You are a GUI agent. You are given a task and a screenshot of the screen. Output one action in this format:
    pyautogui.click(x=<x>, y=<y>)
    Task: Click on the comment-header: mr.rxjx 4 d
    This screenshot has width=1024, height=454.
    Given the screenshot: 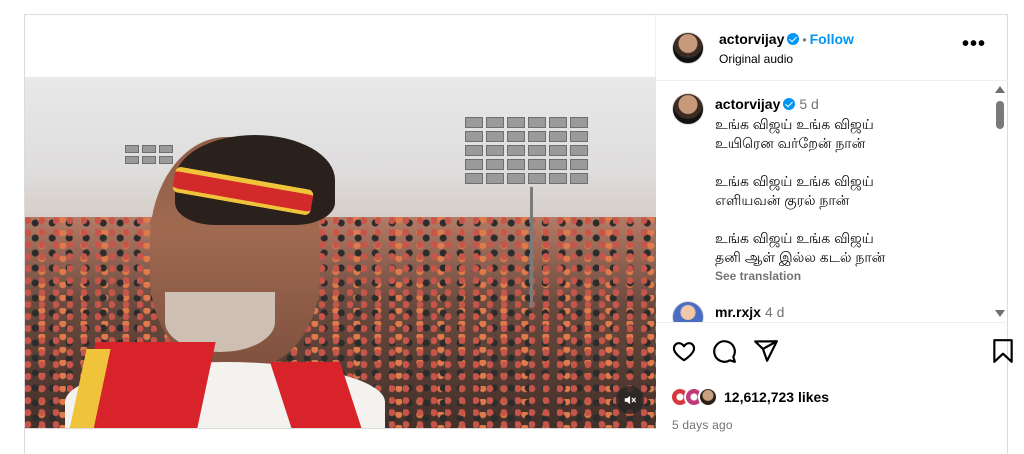 What is the action you would take?
    pyautogui.click(x=749, y=312)
    